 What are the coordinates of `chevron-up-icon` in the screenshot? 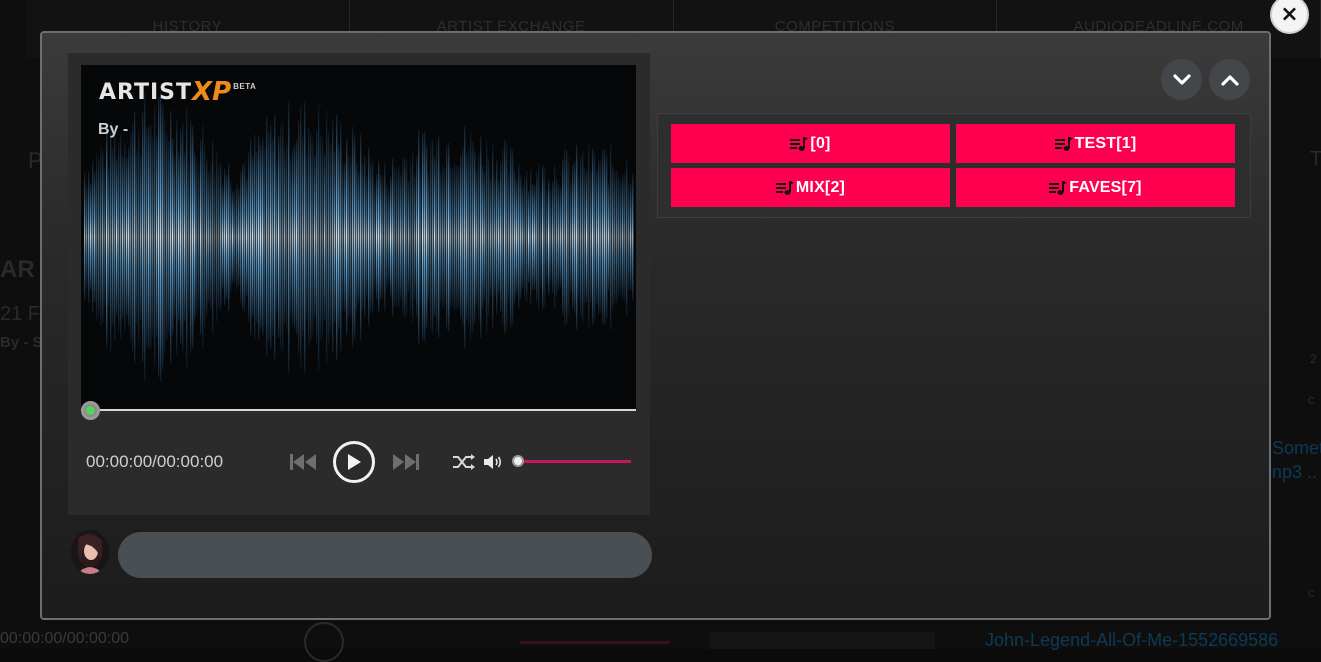 It's located at (1229, 80).